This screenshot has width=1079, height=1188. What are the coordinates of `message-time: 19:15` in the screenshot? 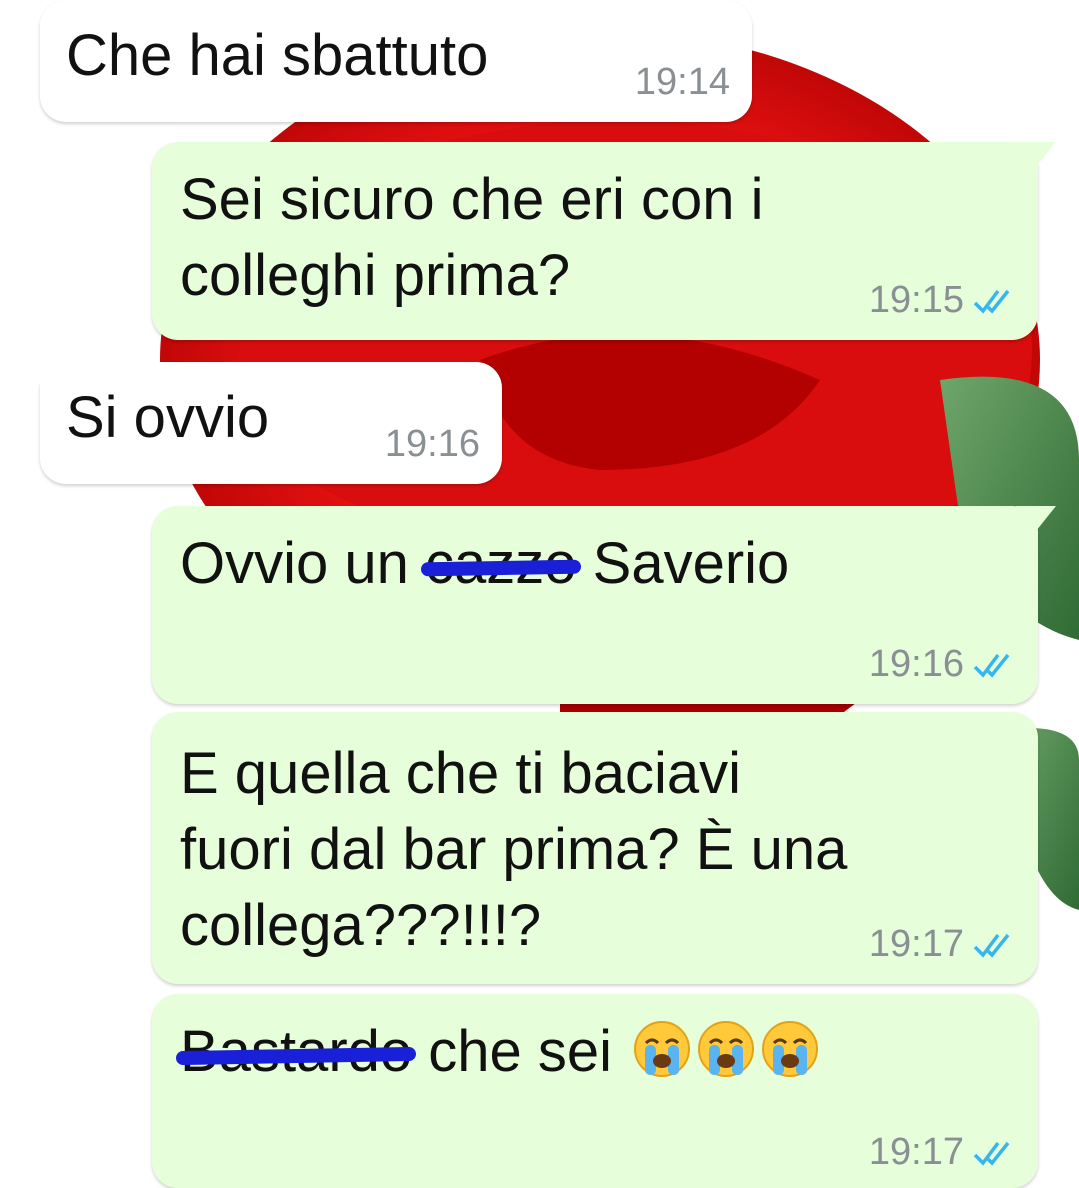 It's located at (916, 300).